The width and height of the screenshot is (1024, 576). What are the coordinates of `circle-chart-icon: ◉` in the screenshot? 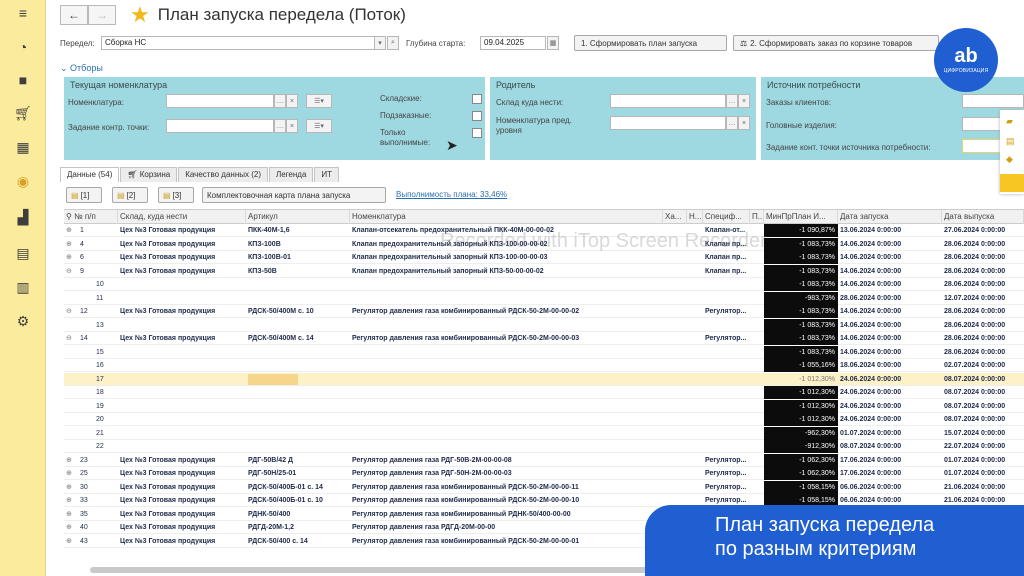 It's located at (23, 181).